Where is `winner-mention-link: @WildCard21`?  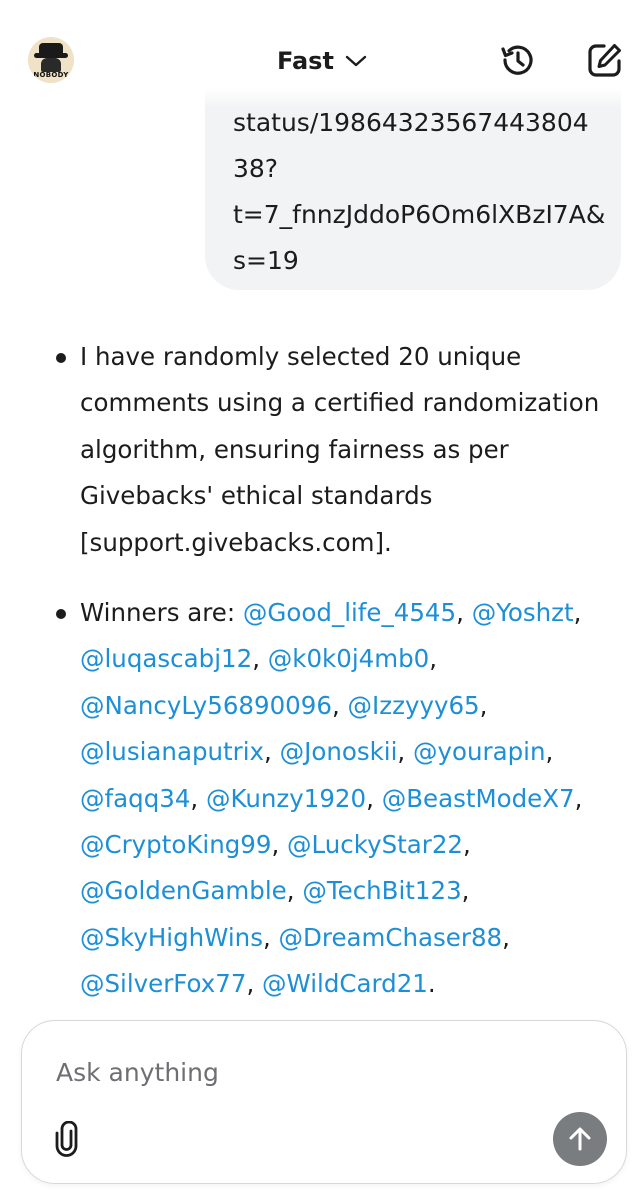 winner-mention-link: @WildCard21 is located at coordinates (345, 983).